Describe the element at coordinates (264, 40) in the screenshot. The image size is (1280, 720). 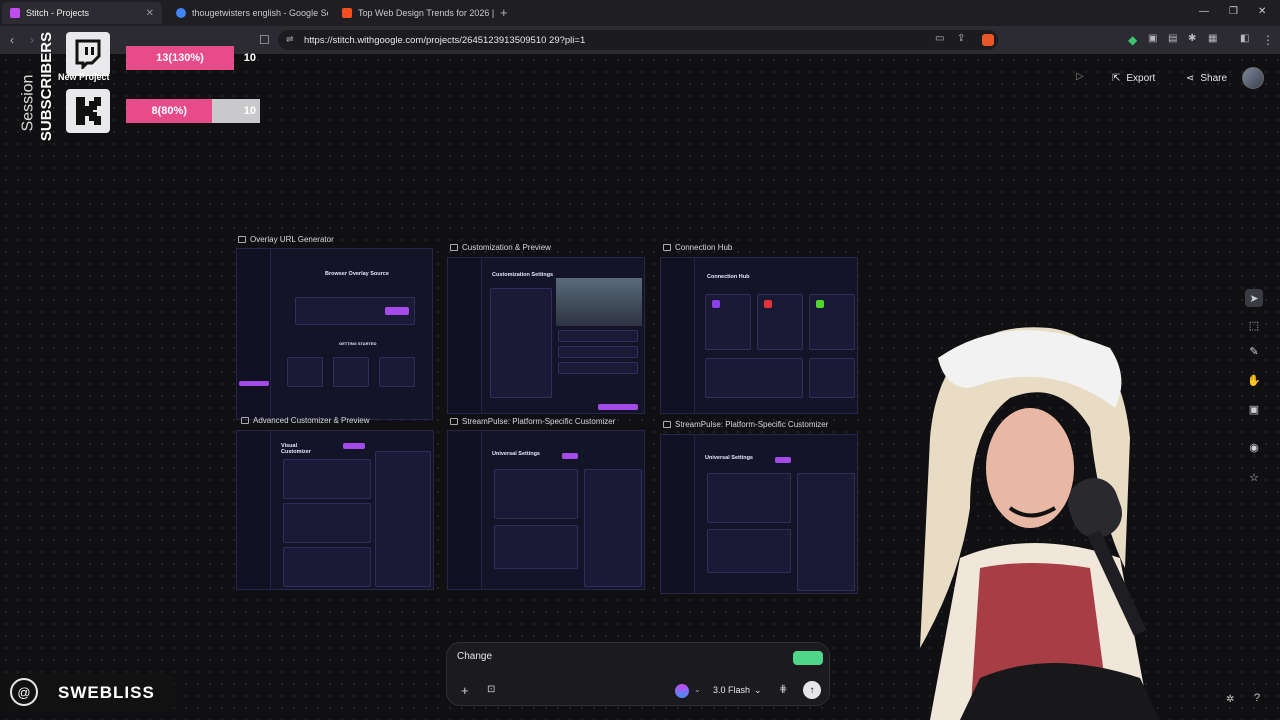
I see `bookmark-icon: ☐` at that location.